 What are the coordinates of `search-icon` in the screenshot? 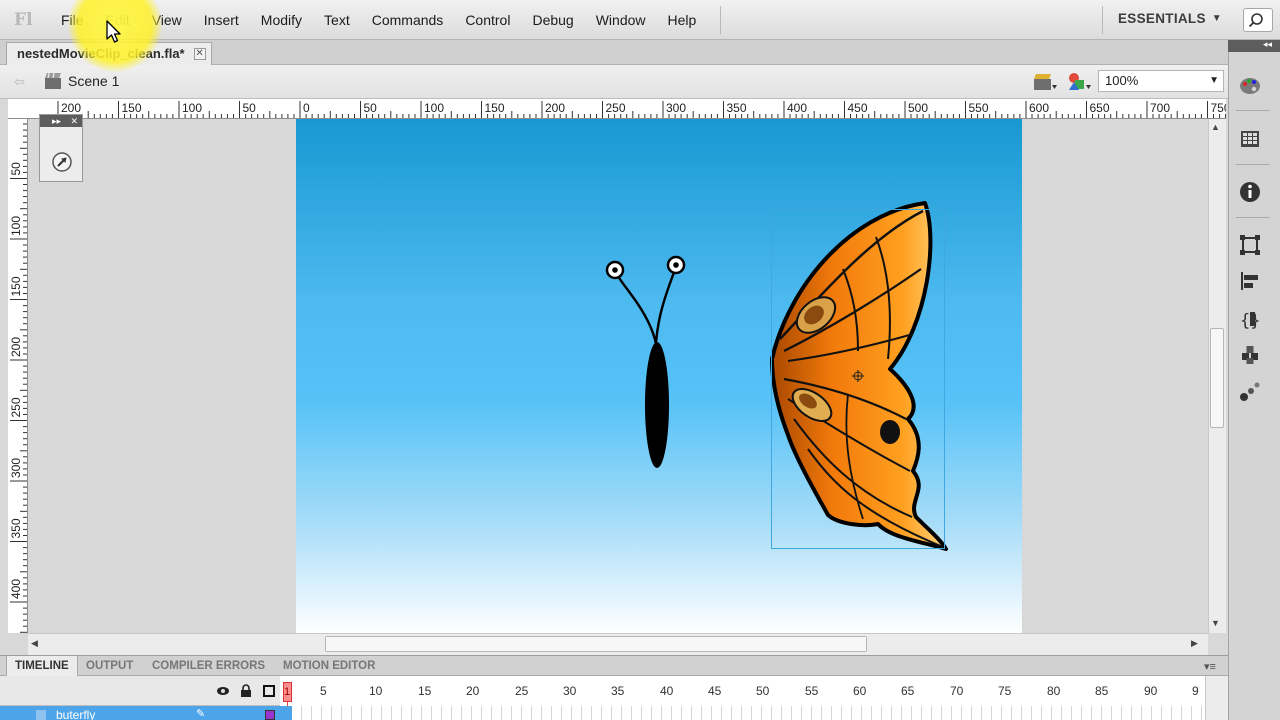 It's located at (1255, 20).